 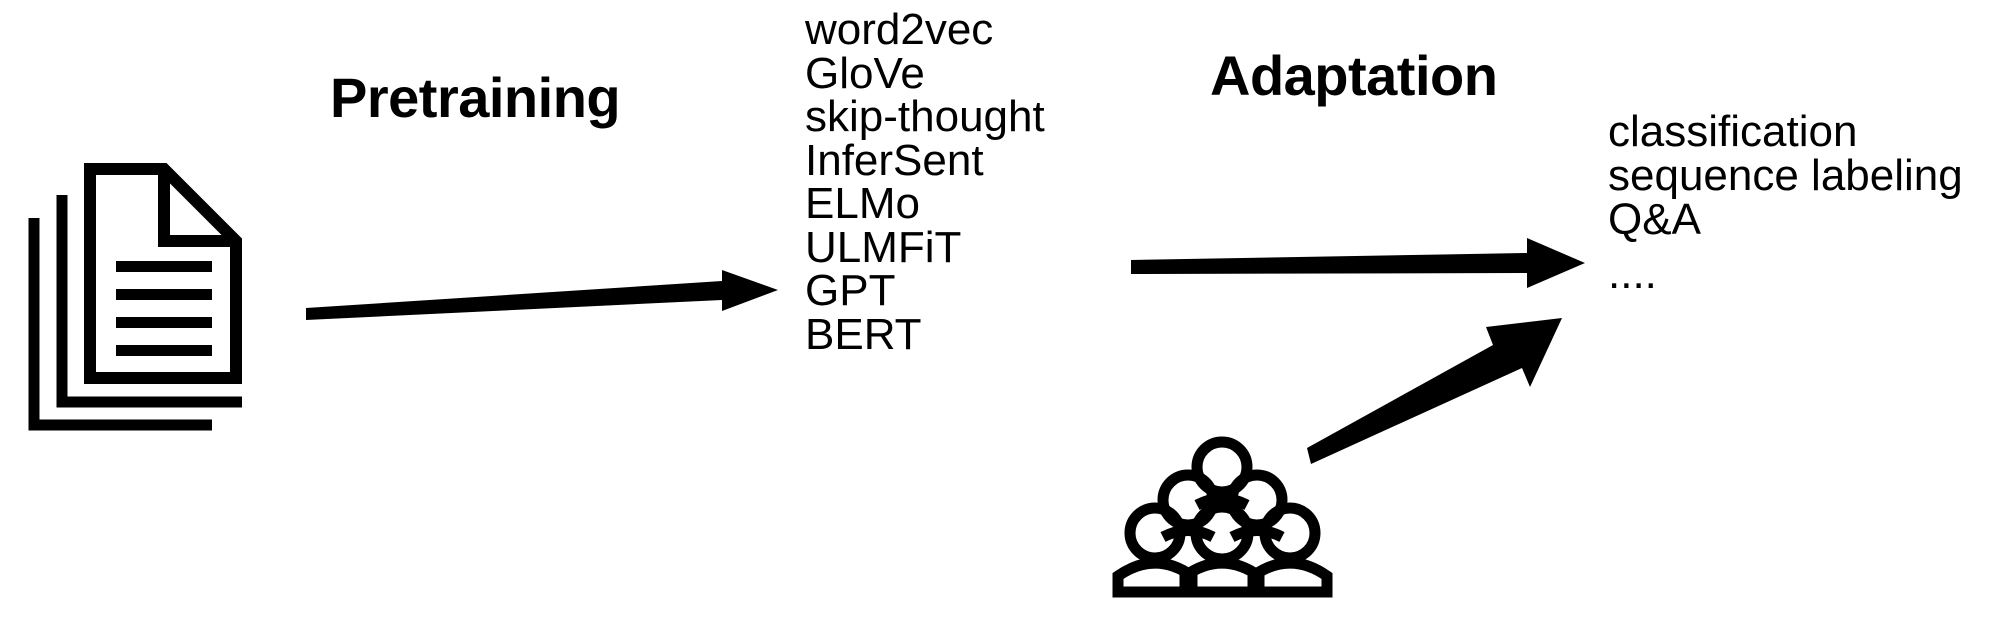 What do you see at coordinates (863, 334) in the screenshot?
I see `model-list-item: BERT` at bounding box center [863, 334].